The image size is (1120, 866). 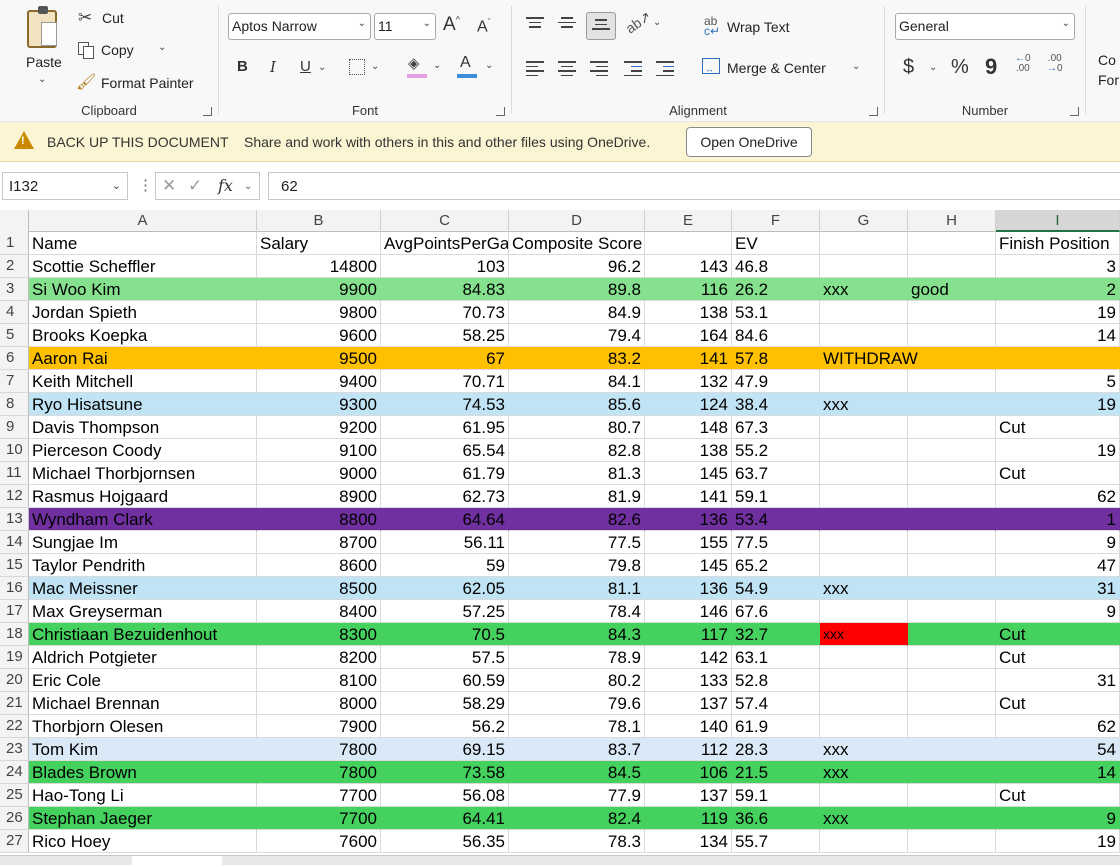 I want to click on cell-a7: Keith Mitchell, so click(x=143, y=381).